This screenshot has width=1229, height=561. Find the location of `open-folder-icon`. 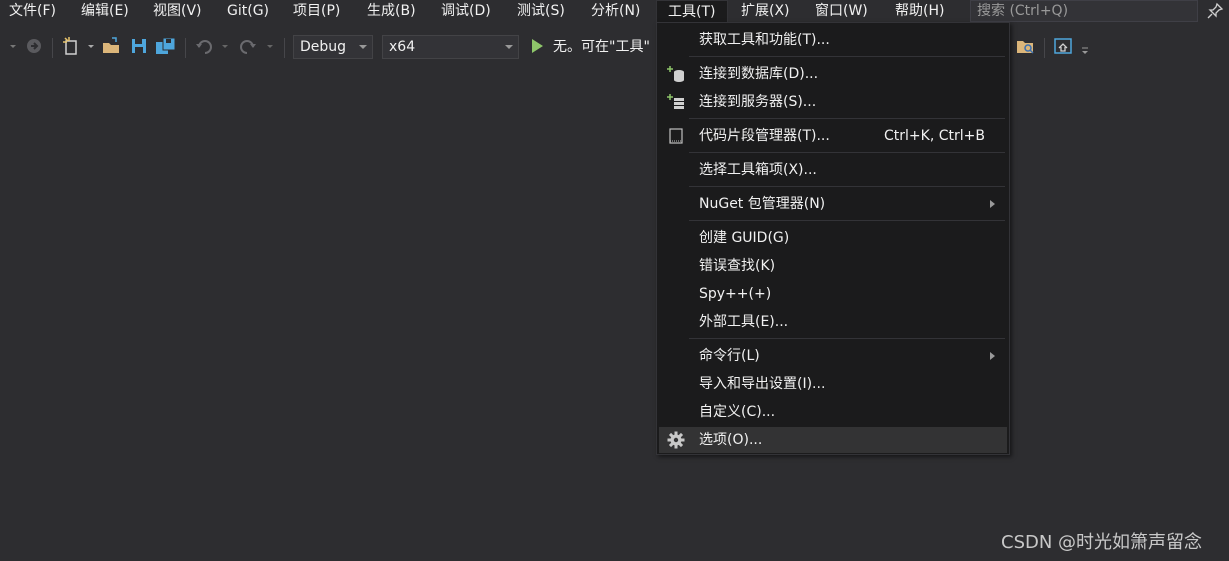

open-folder-icon is located at coordinates (112, 46).